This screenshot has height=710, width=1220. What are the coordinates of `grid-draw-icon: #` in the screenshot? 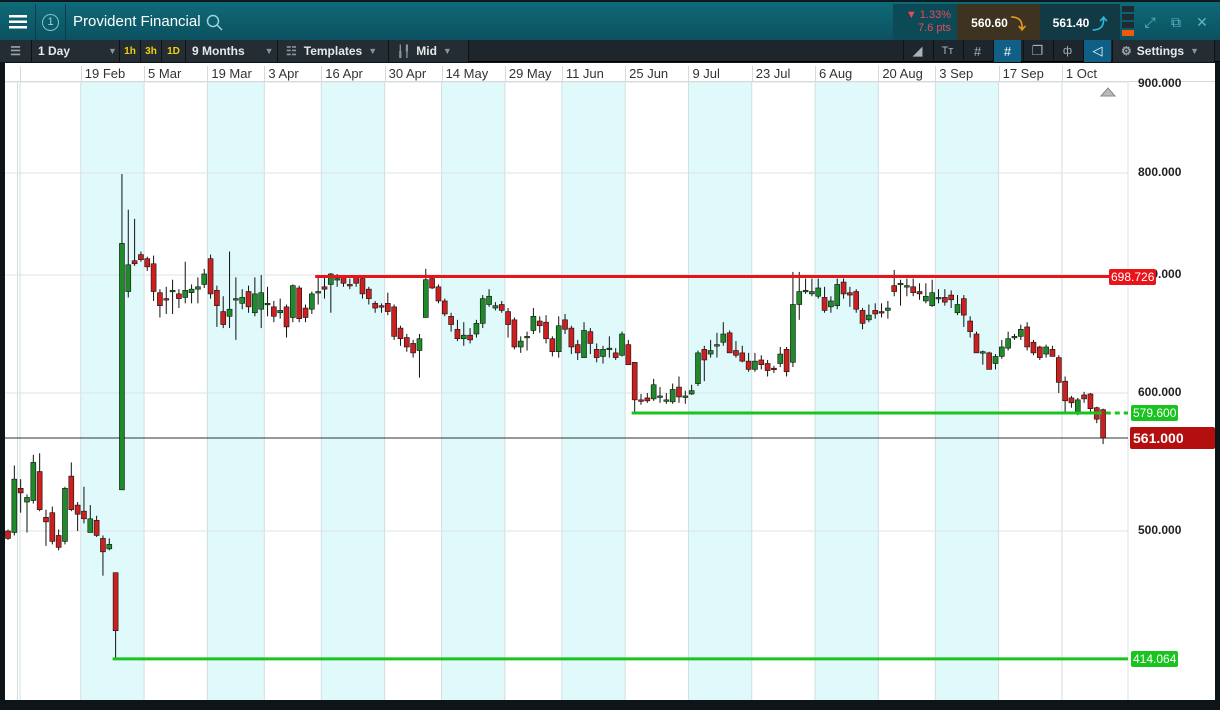 It's located at (1007, 51).